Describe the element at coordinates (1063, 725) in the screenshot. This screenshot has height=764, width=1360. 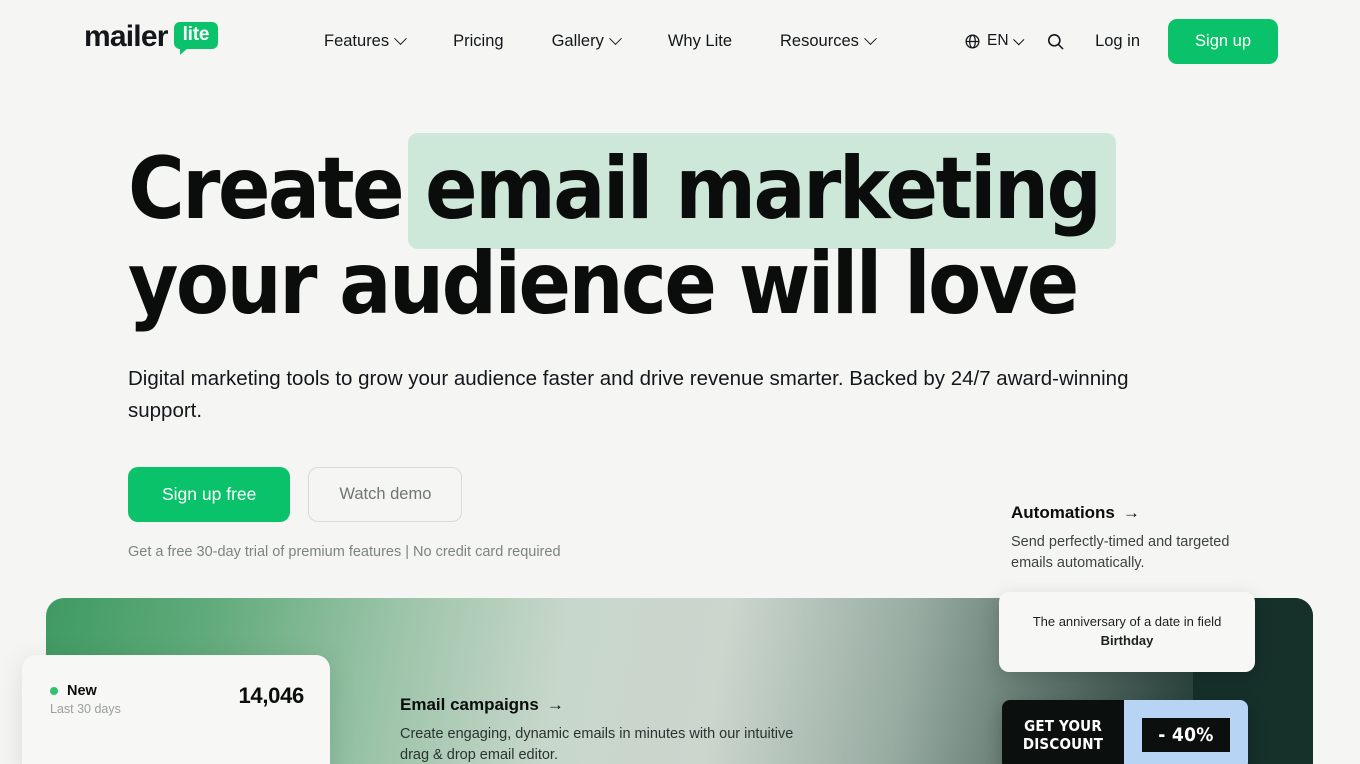
I see `discount-headline-line1: GET YOUR` at that location.